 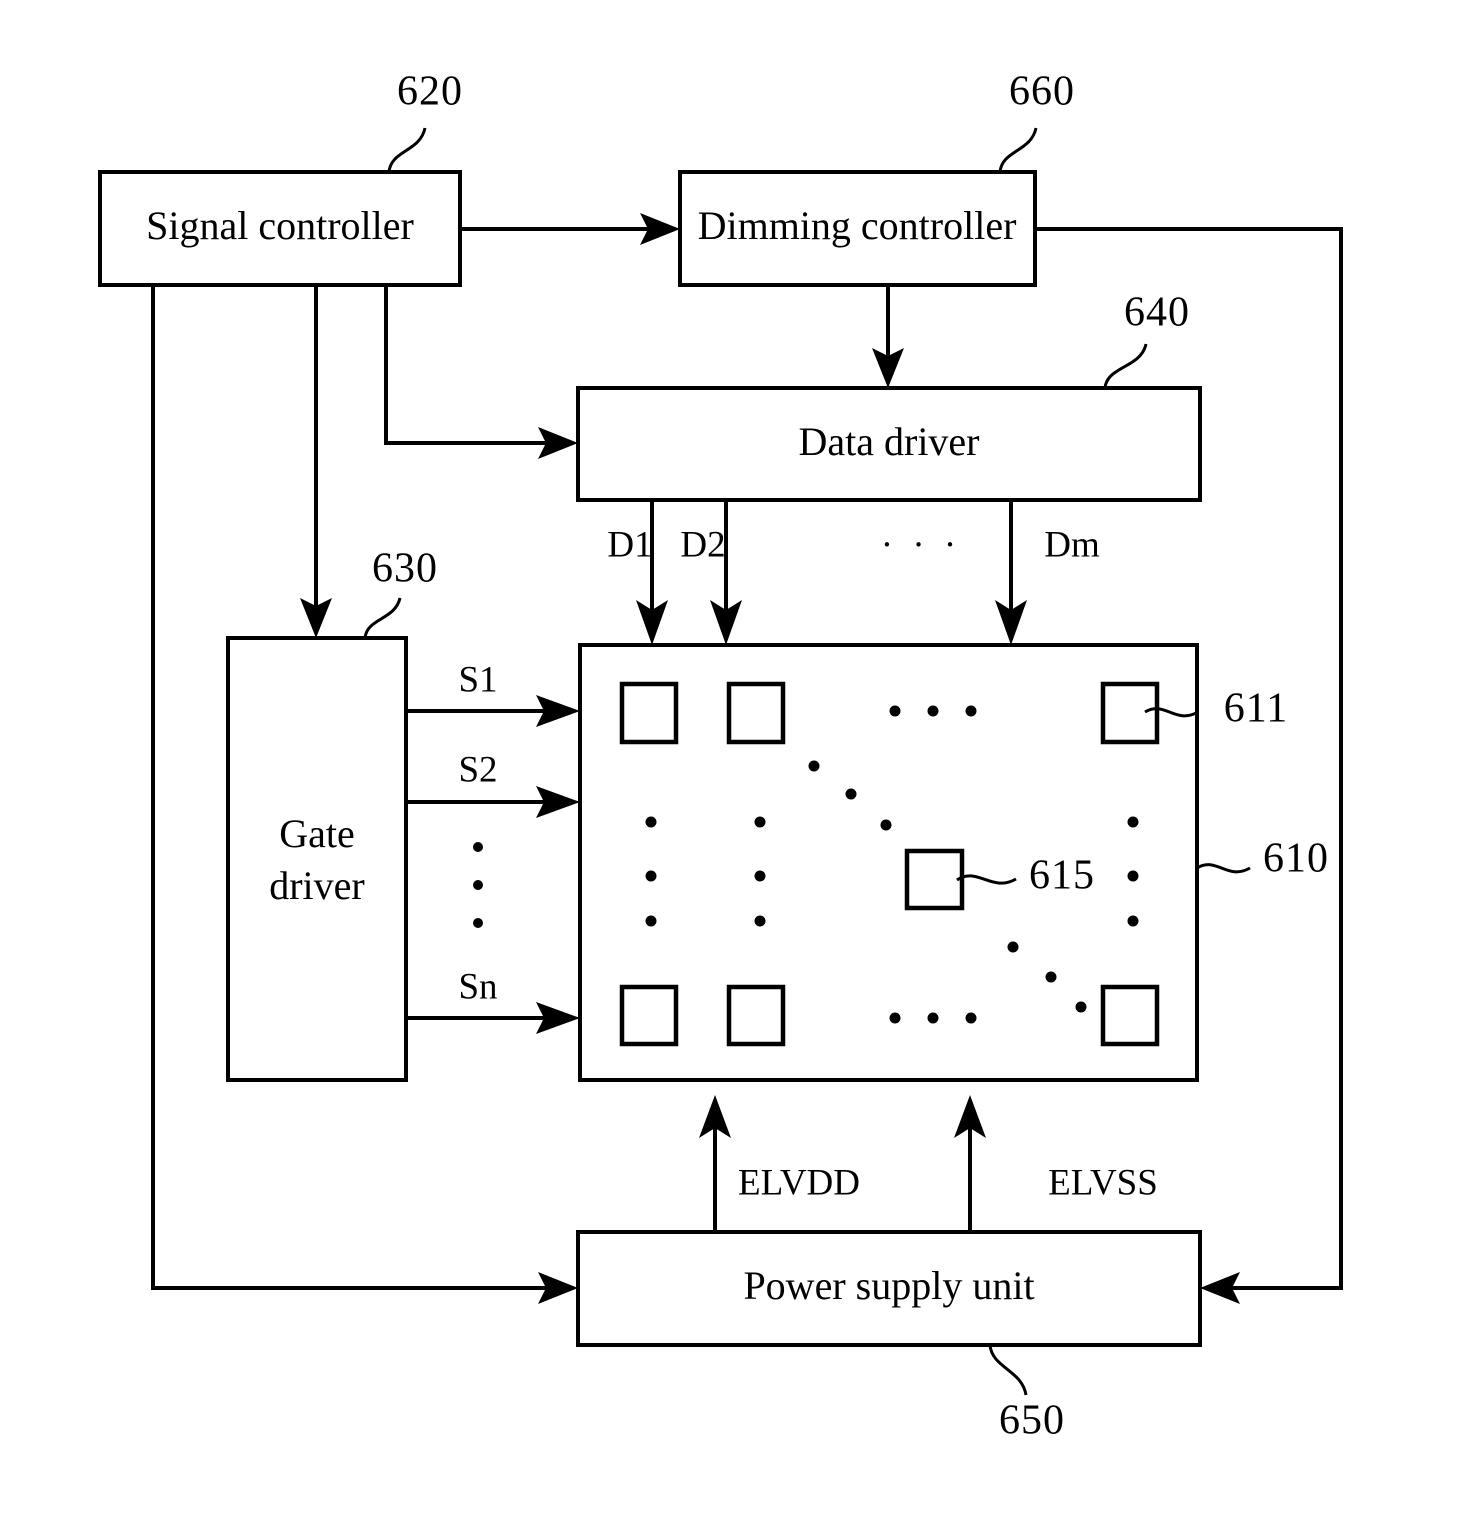 What do you see at coordinates (1072, 544) in the screenshot?
I see `data-line-label-dm: Dm` at bounding box center [1072, 544].